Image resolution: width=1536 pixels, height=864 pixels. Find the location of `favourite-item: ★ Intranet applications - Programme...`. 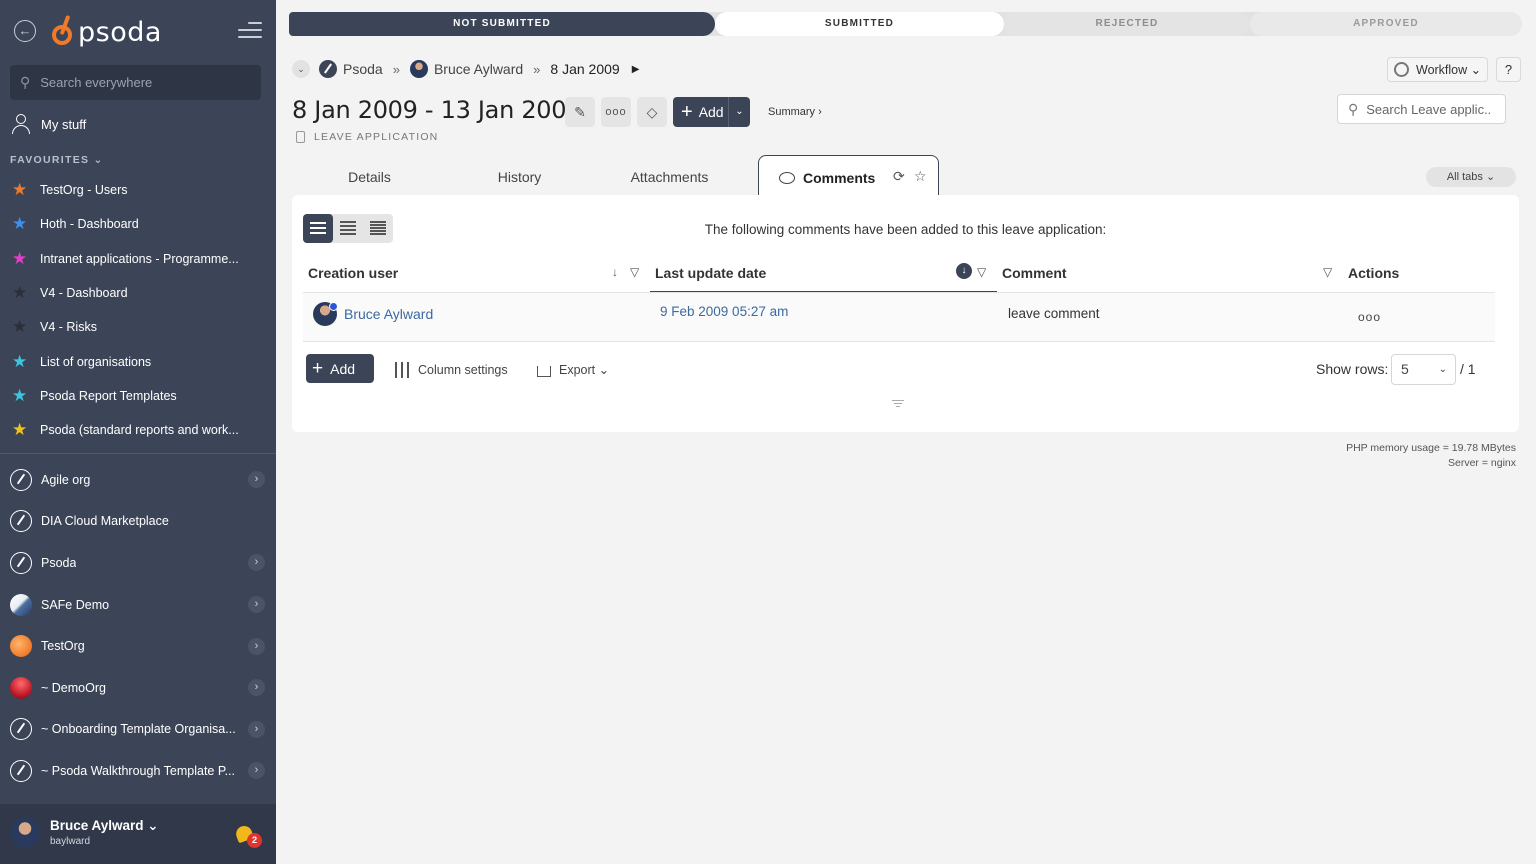

favourite-item: ★ Intranet applications - Programme... is located at coordinates (137, 259).